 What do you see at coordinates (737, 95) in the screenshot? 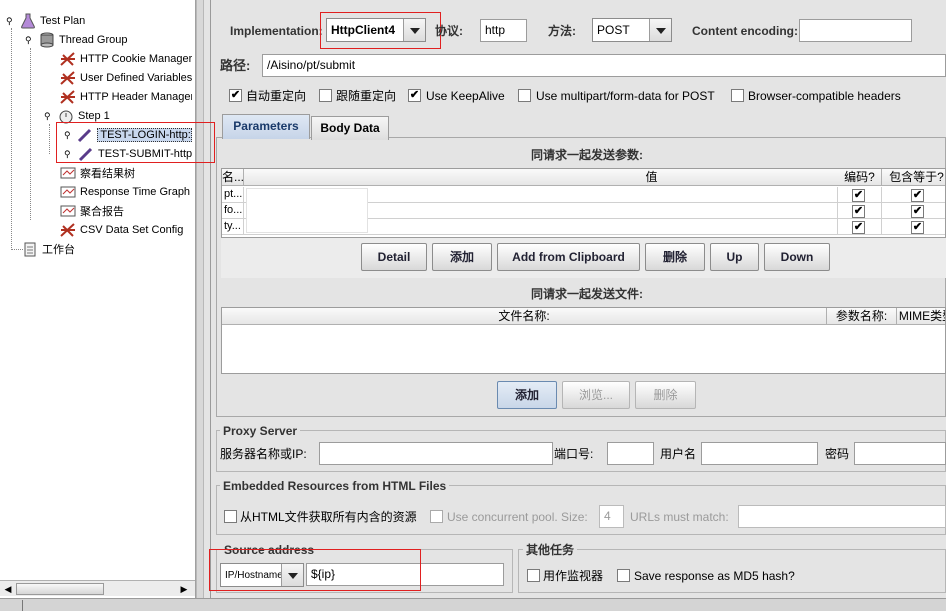
I see `browser-headers-checkbox` at bounding box center [737, 95].